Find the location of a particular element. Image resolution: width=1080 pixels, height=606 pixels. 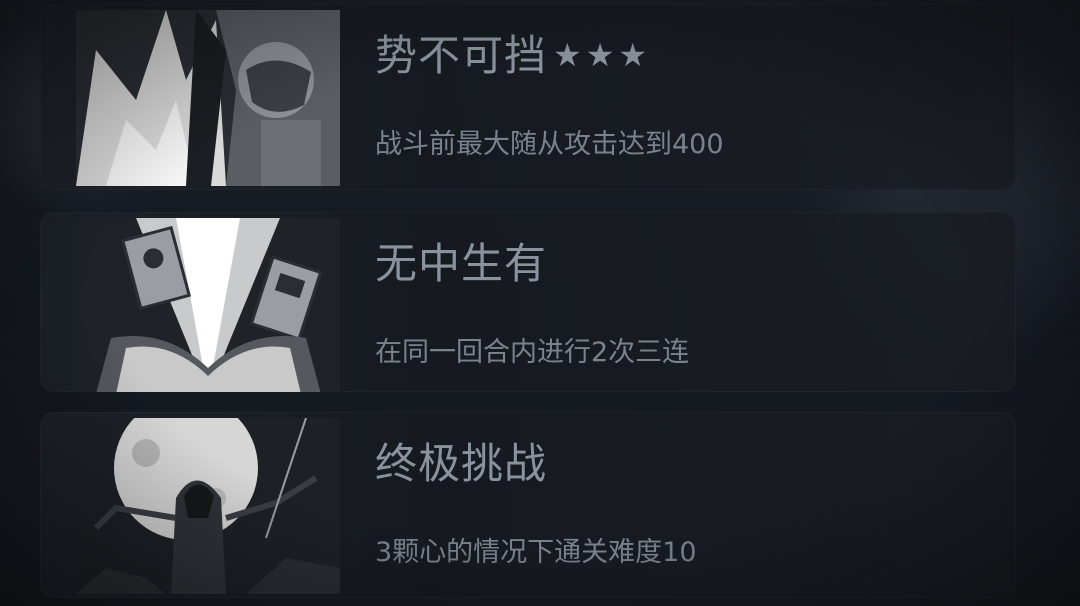

achievement-description: 3颗心的情况下通关难度10 is located at coordinates (536, 552).